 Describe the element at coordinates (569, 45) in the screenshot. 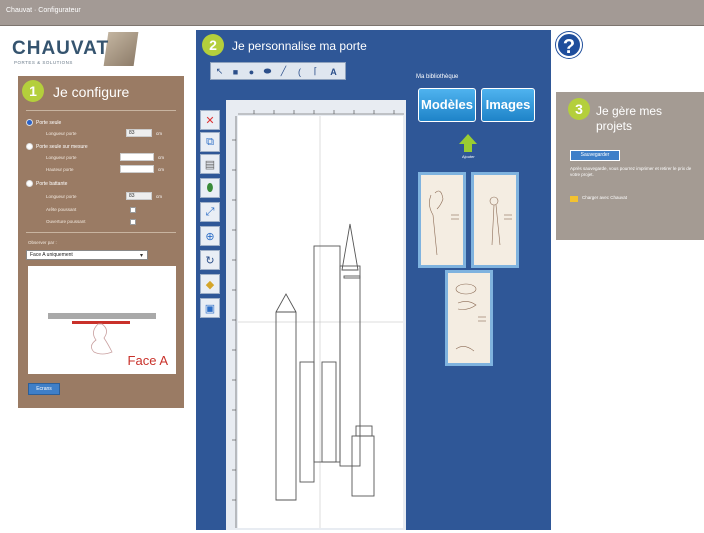

I see `help-icon: ?` at that location.